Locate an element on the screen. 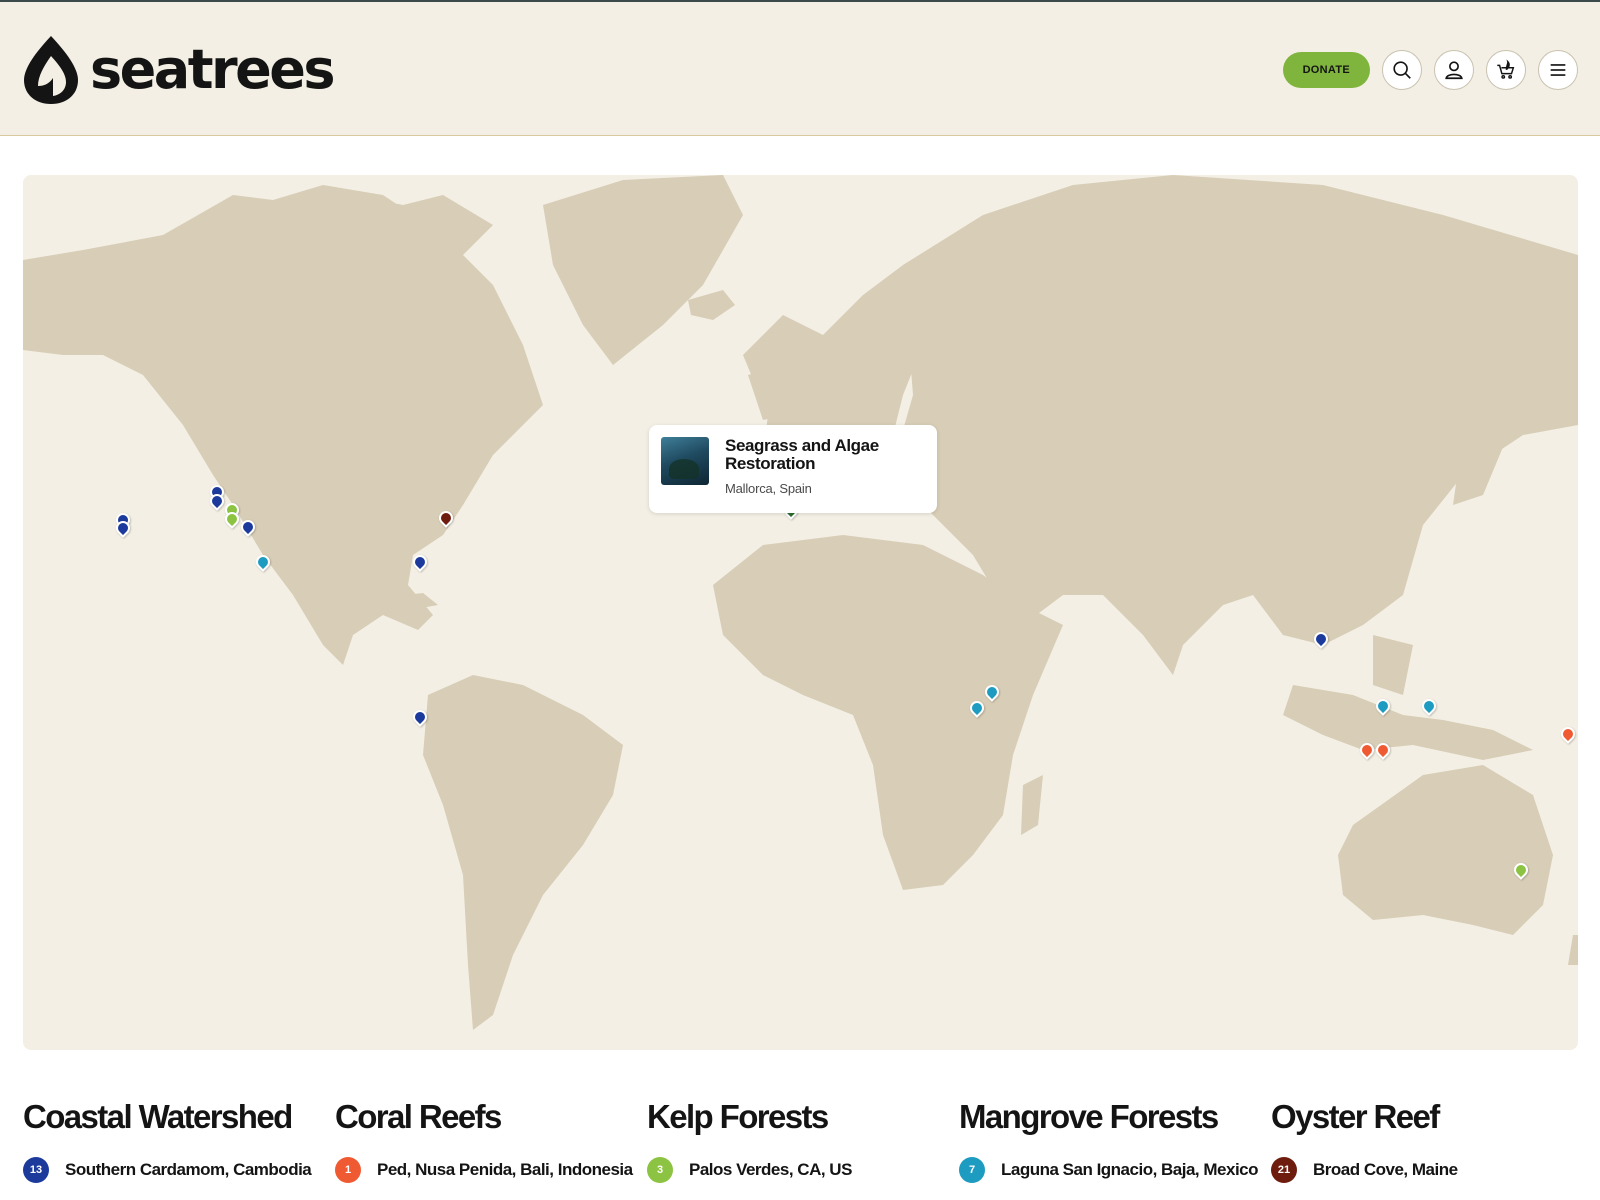 This screenshot has height=1200, width=1600. project-thumbnail is located at coordinates (685, 461).